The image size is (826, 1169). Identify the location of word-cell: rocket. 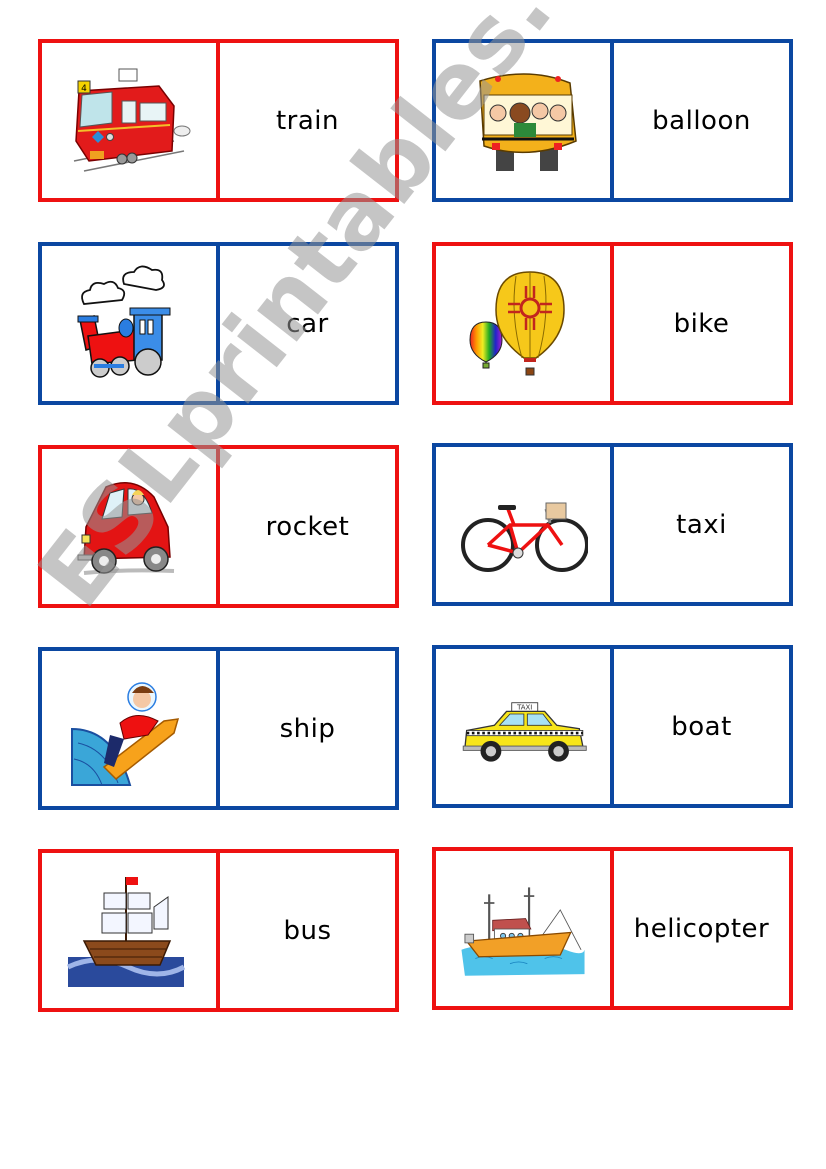
(307, 526).